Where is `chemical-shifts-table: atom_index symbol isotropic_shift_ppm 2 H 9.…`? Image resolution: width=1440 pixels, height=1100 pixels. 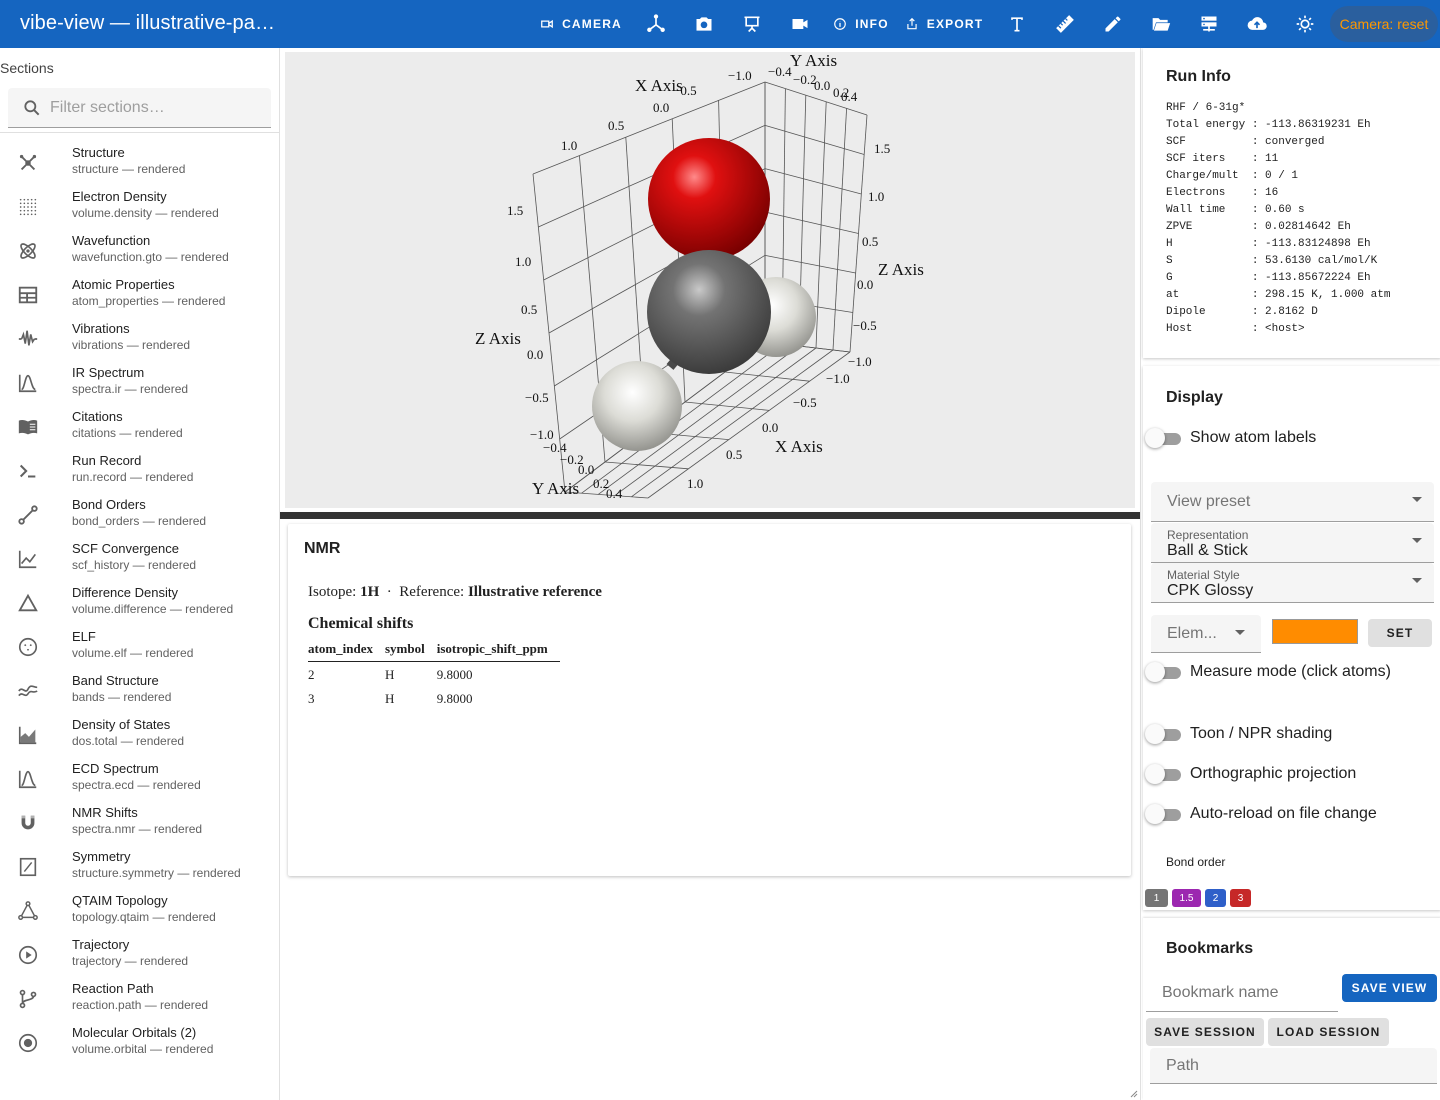 chemical-shifts-table: atom_index symbol isotropic_shift_ppm 2 H 9.… is located at coordinates (434, 673).